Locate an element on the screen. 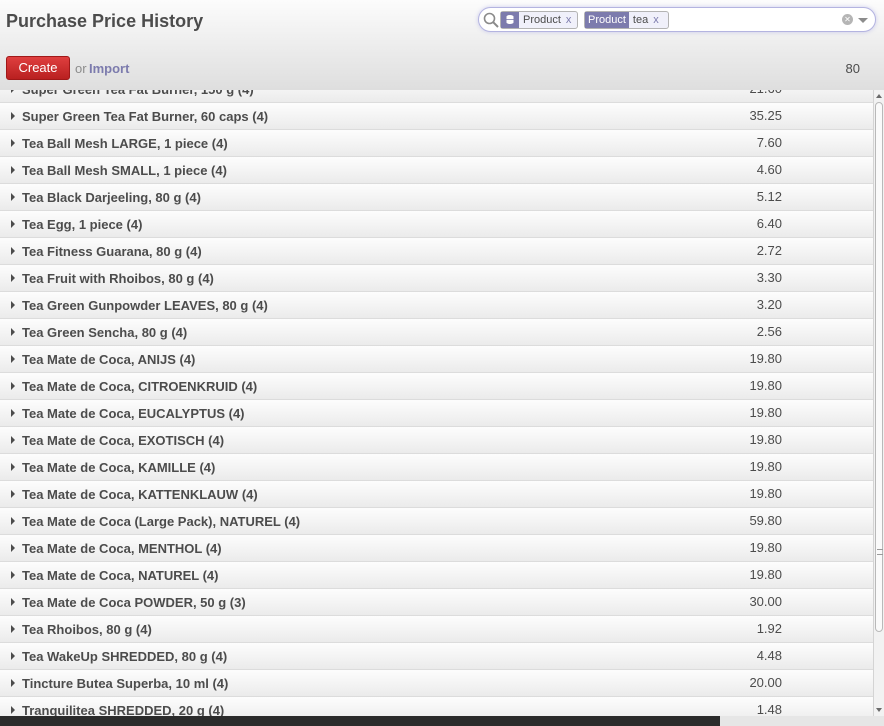 The image size is (884, 726). facet-value: tea is located at coordinates (640, 20).